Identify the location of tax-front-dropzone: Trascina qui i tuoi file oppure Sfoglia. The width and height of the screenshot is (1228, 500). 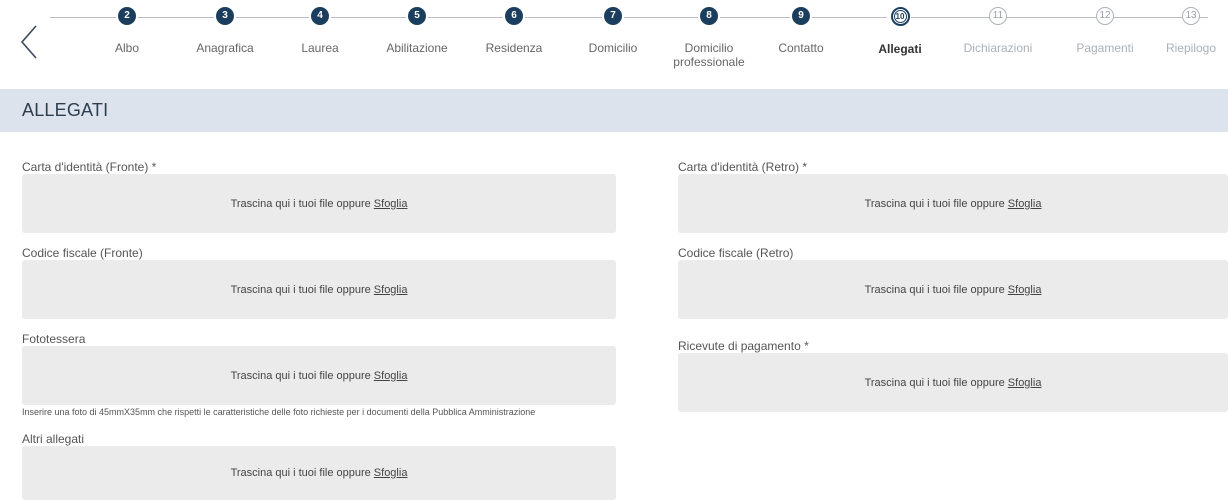
(319, 289).